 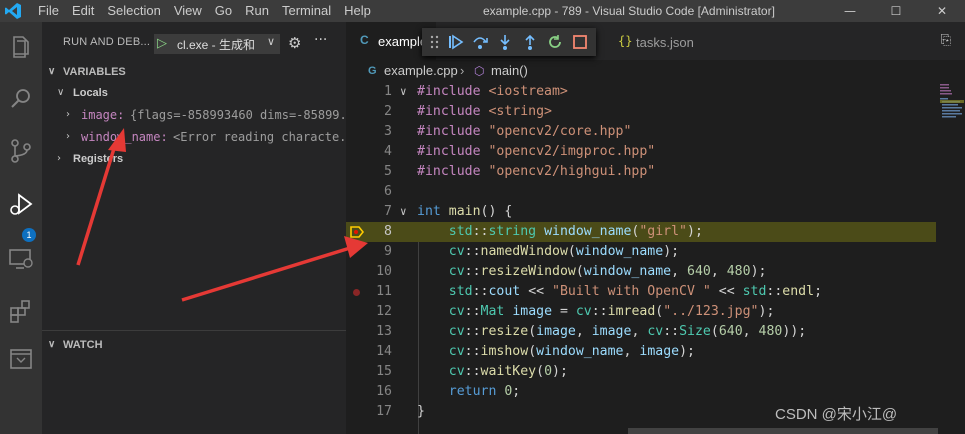 What do you see at coordinates (162, 43) in the screenshot?
I see `start-debugging-icon: ▷` at bounding box center [162, 43].